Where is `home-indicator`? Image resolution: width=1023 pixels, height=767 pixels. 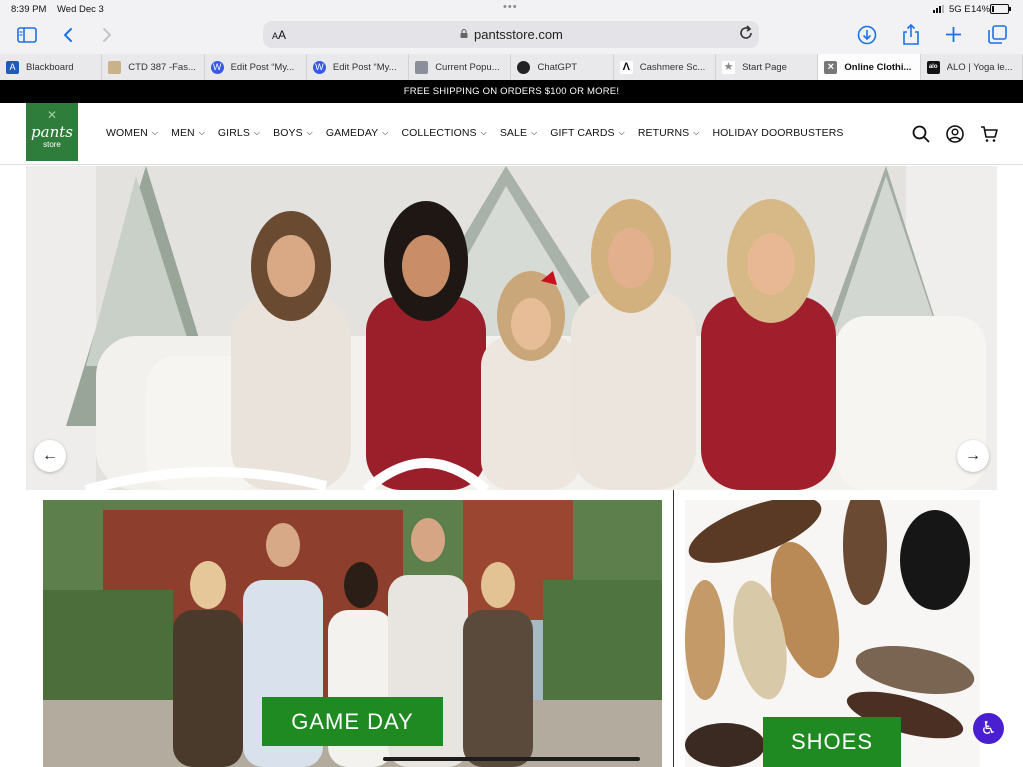
home-indicator is located at coordinates (511, 759).